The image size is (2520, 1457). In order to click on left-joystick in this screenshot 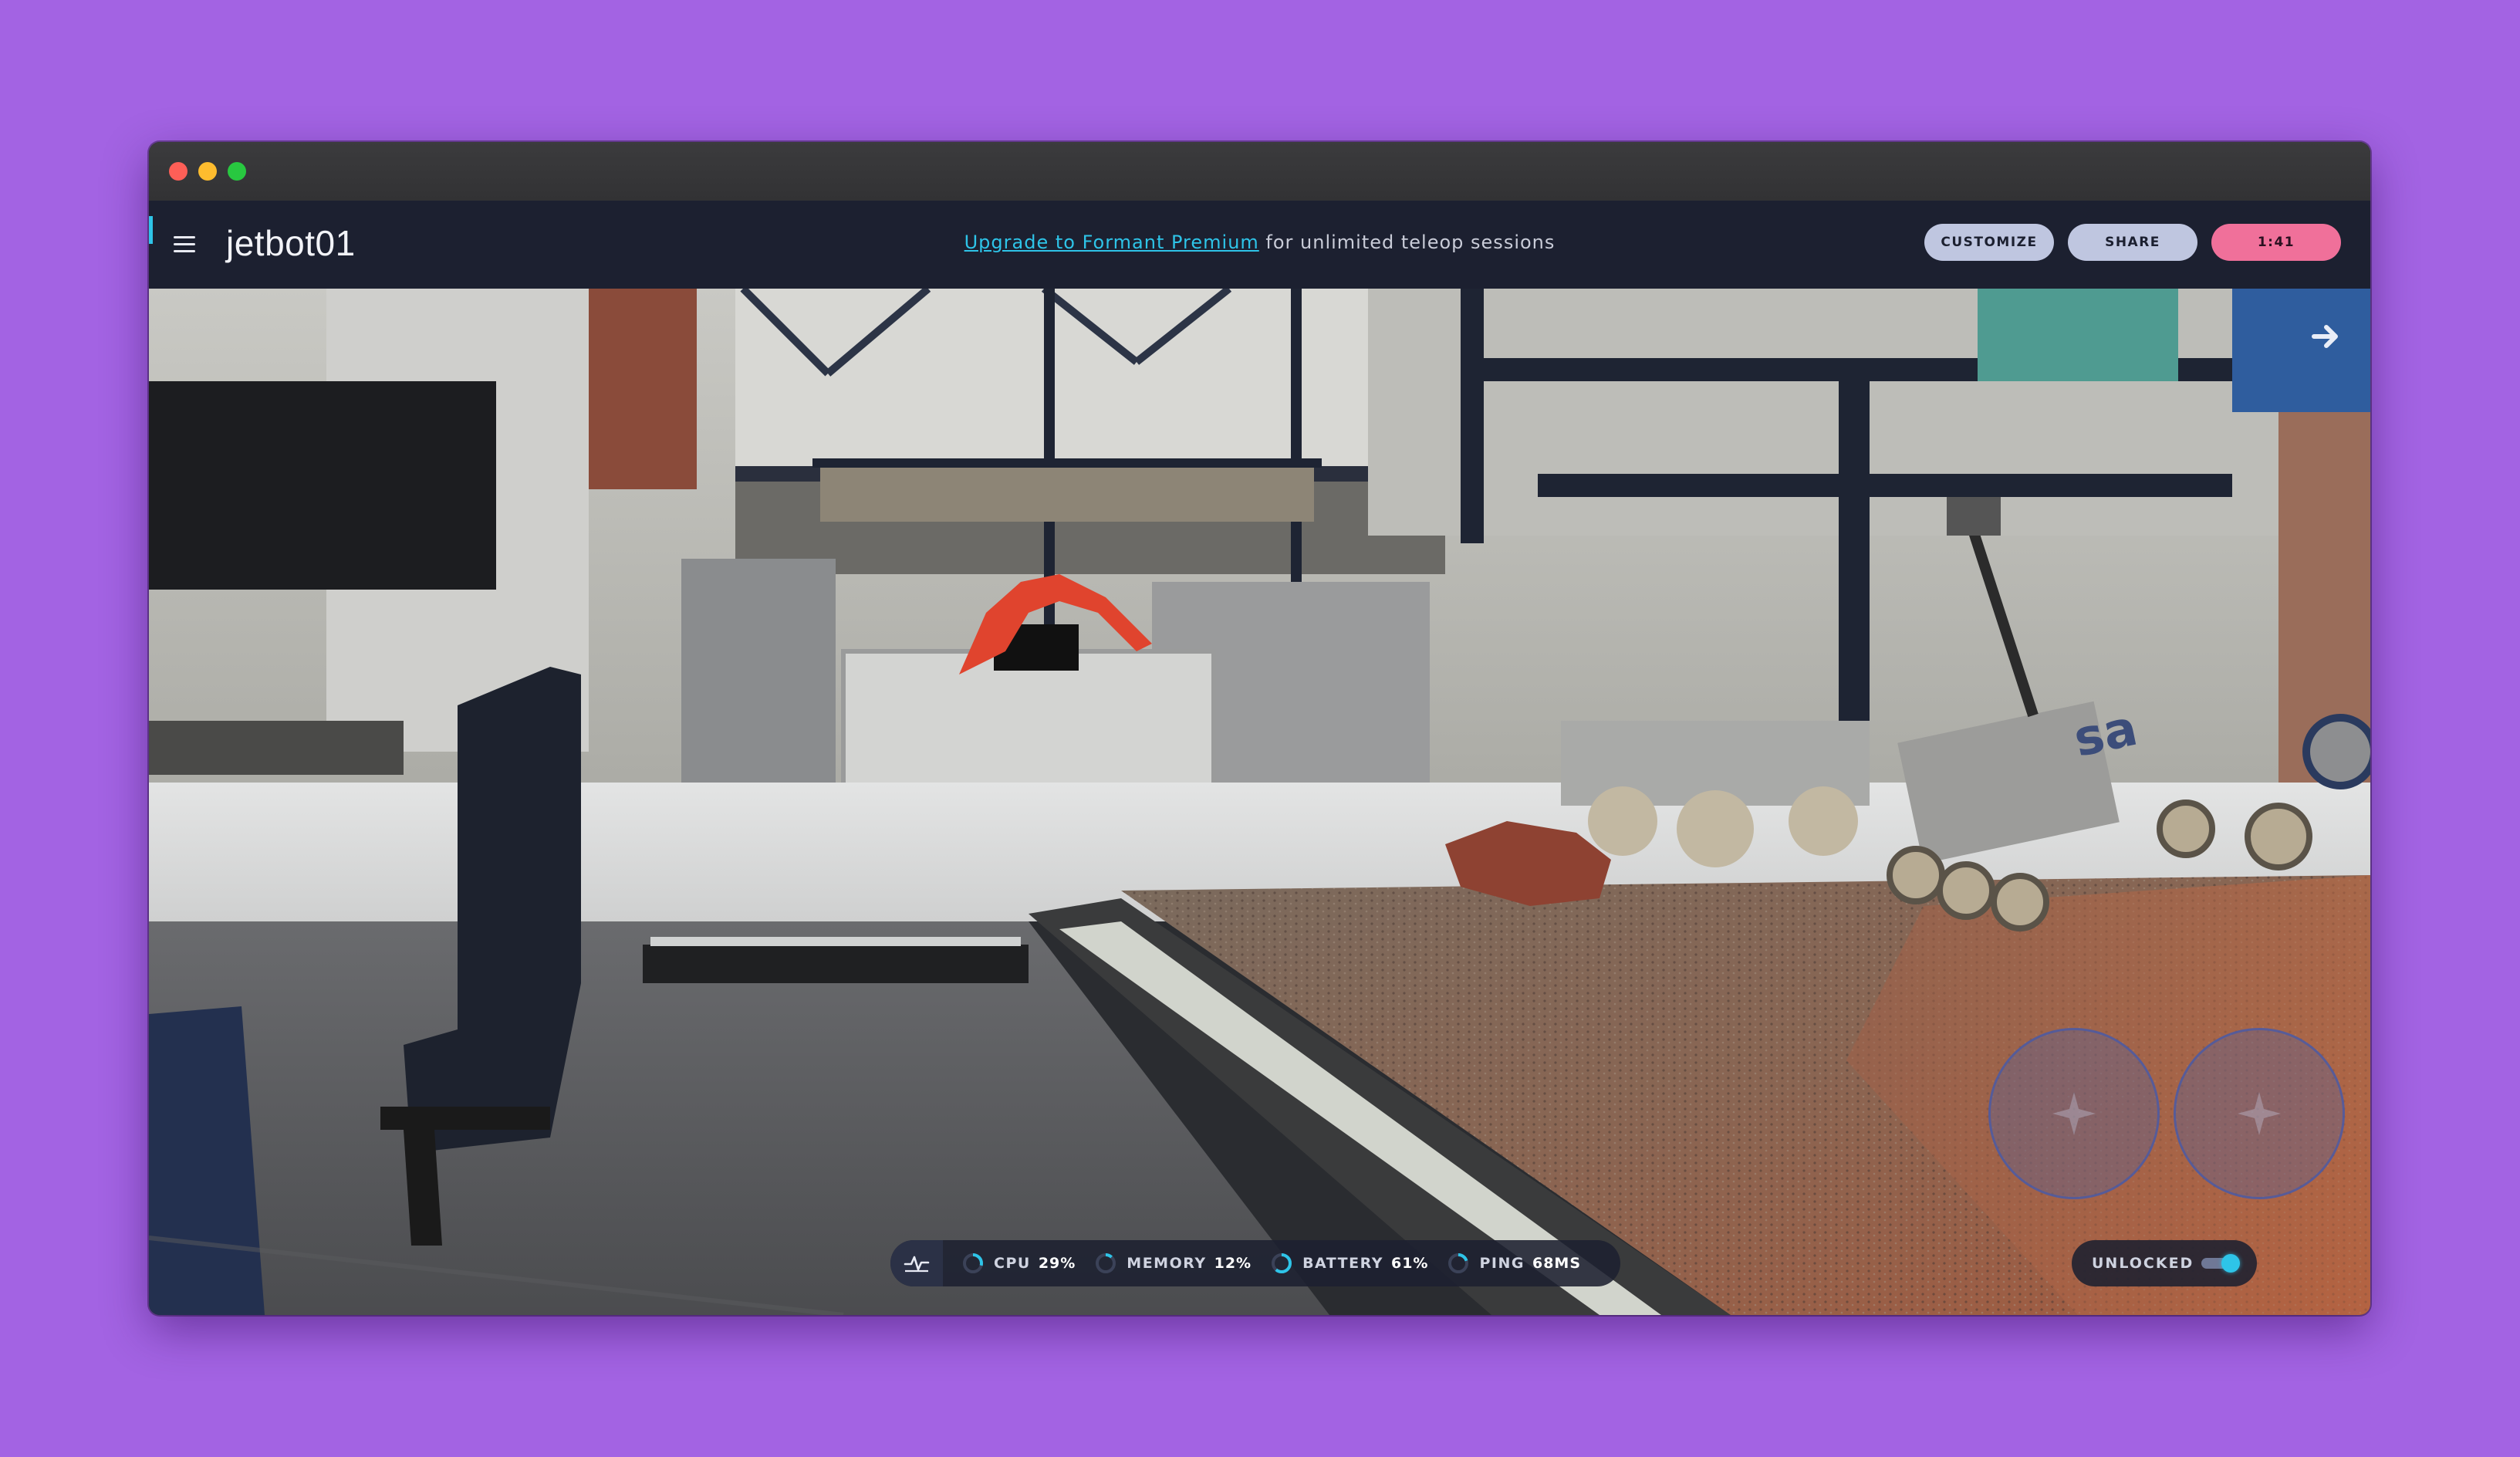, I will do `click(2074, 1113)`.